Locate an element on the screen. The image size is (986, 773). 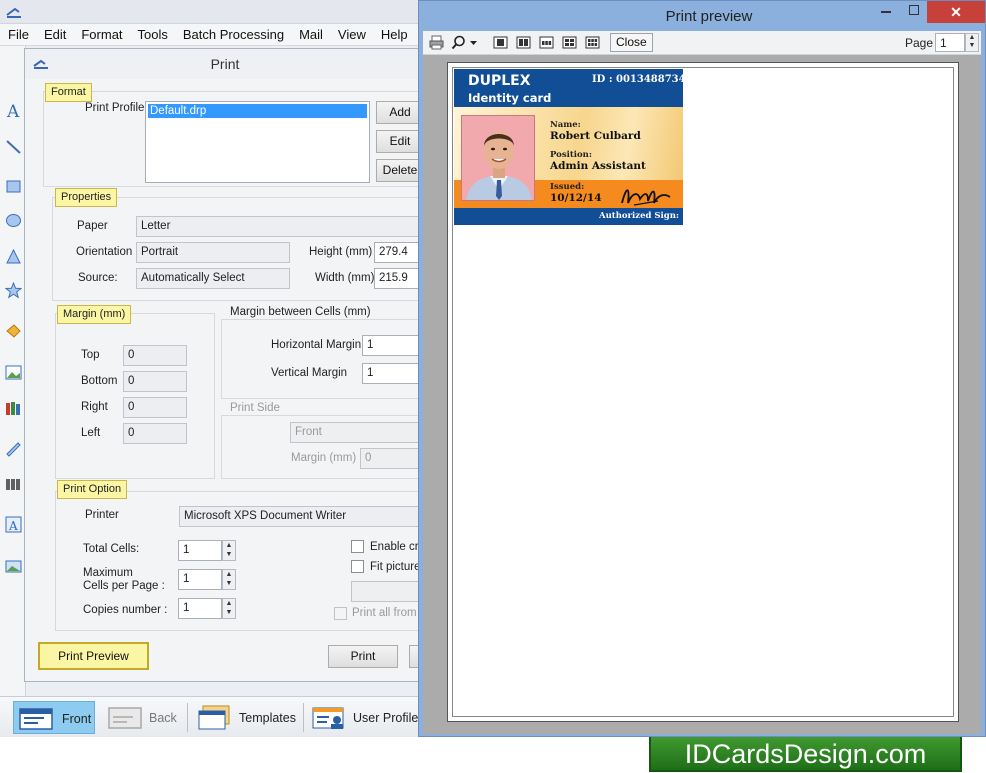
print-side-title: Print Side is located at coordinates (255, 408).